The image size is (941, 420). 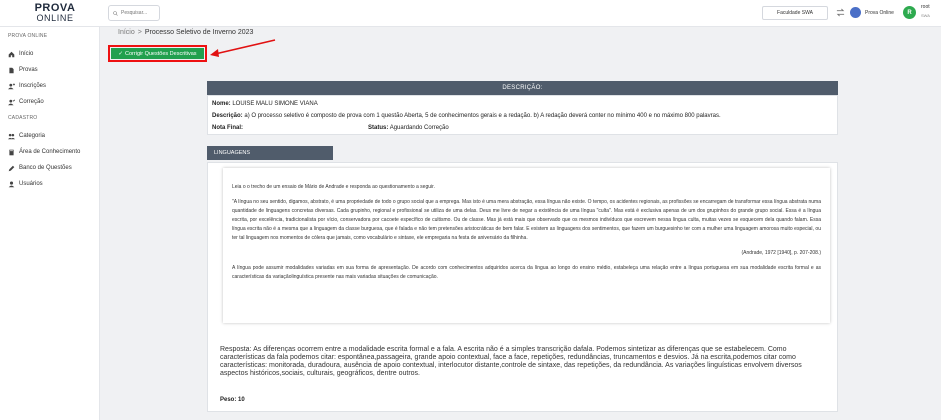 I want to click on app-logo: PROVA ONLINE, so click(x=55, y=13).